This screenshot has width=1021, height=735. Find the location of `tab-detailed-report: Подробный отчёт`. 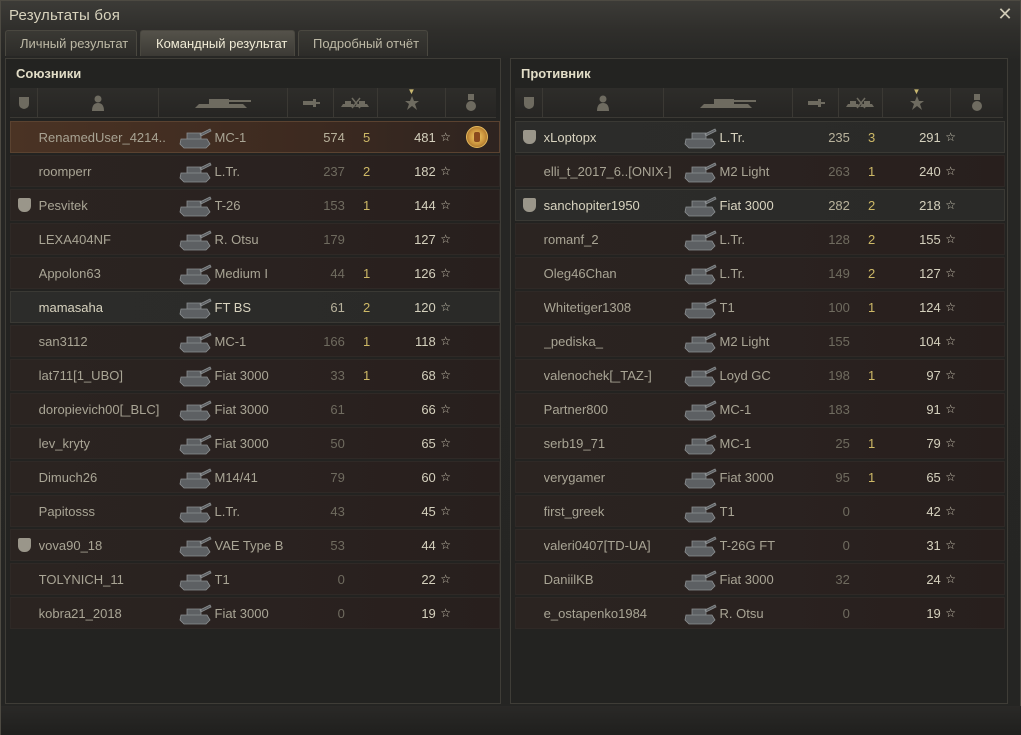

tab-detailed-report: Подробный отчёт is located at coordinates (363, 43).